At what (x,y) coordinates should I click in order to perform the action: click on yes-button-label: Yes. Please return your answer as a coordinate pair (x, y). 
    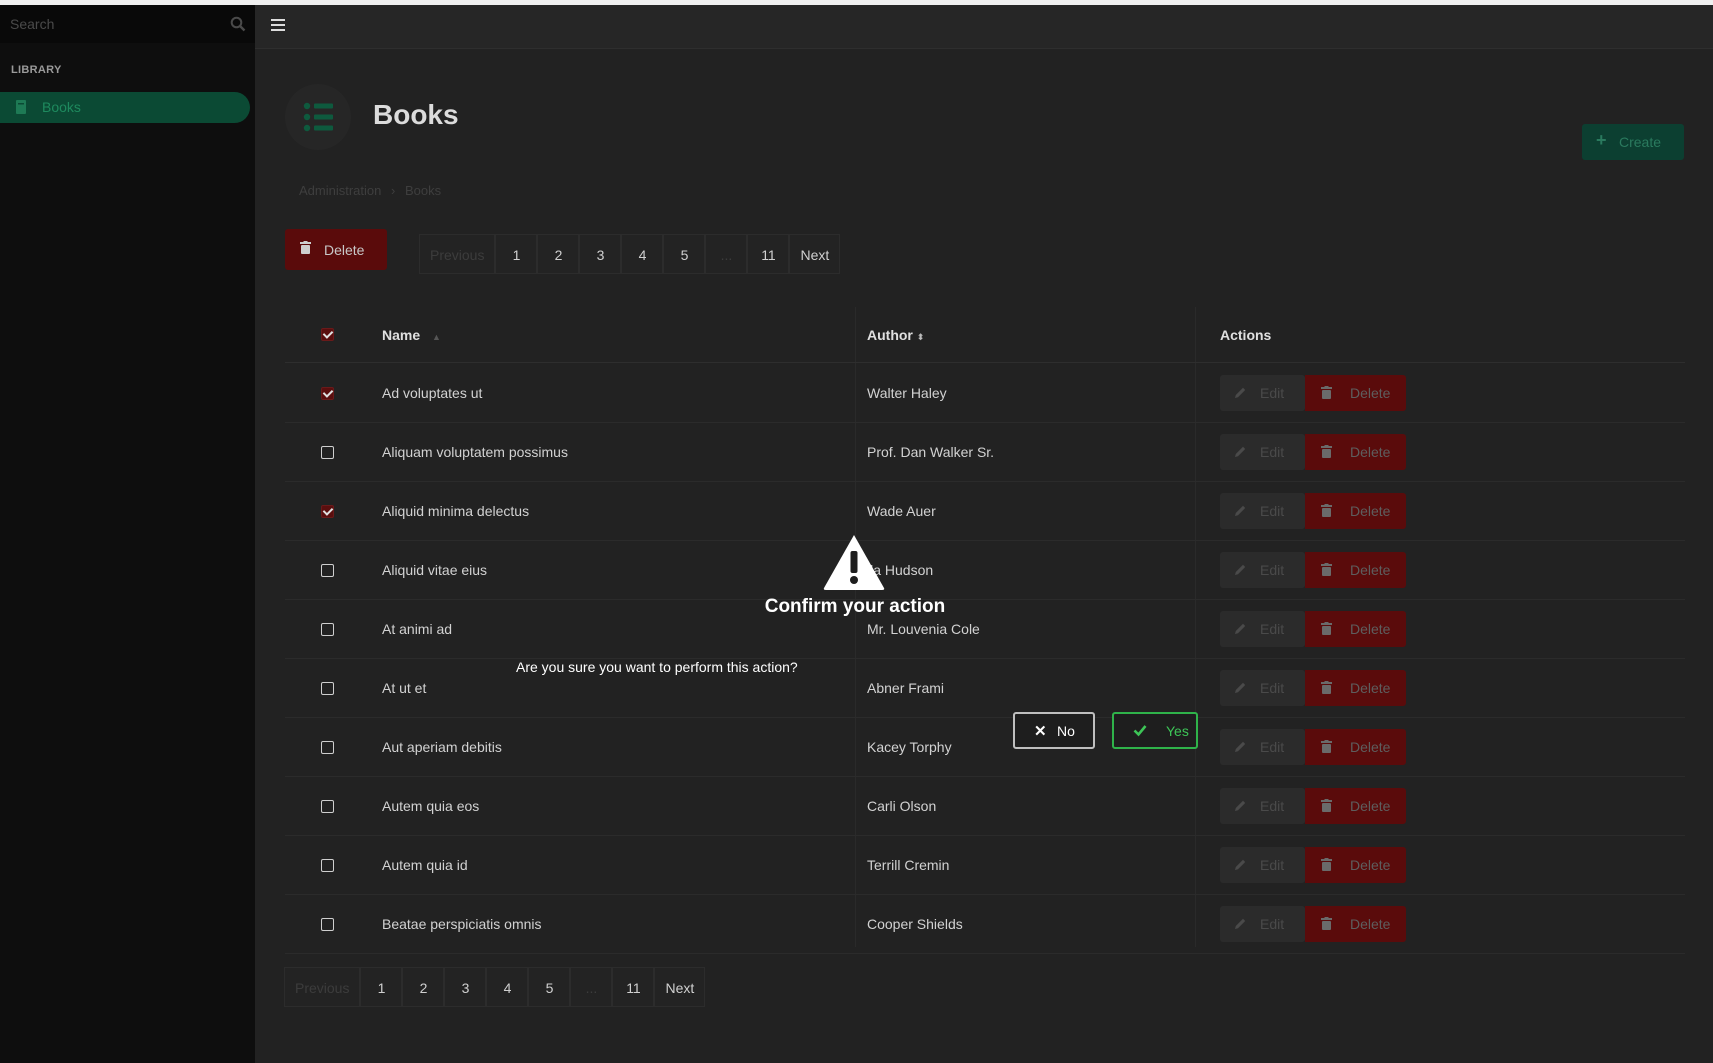
    Looking at the image, I should click on (1177, 731).